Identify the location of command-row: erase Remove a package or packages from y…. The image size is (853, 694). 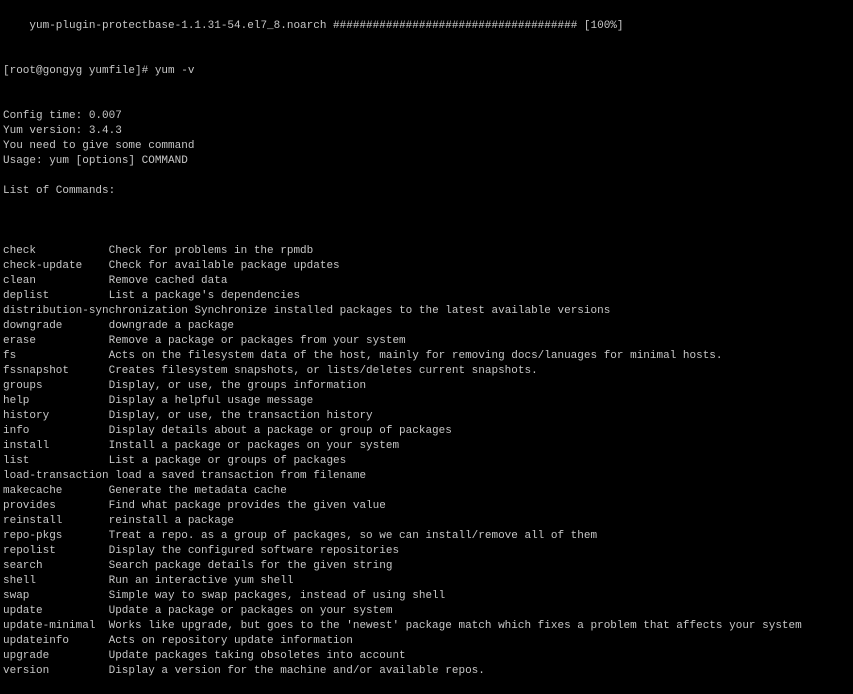
(402, 341).